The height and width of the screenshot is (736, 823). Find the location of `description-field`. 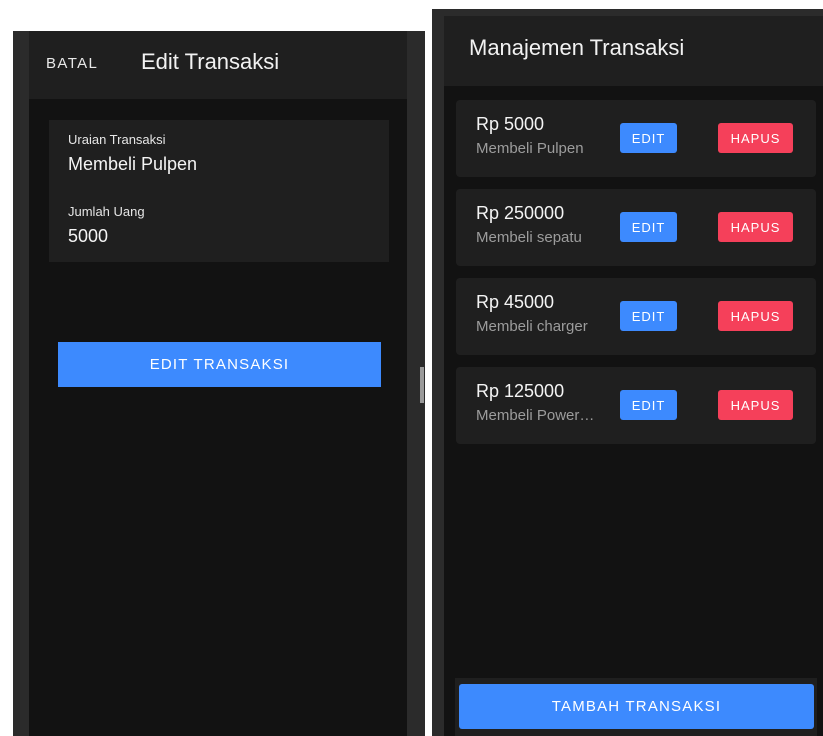

description-field is located at coordinates (218, 164).